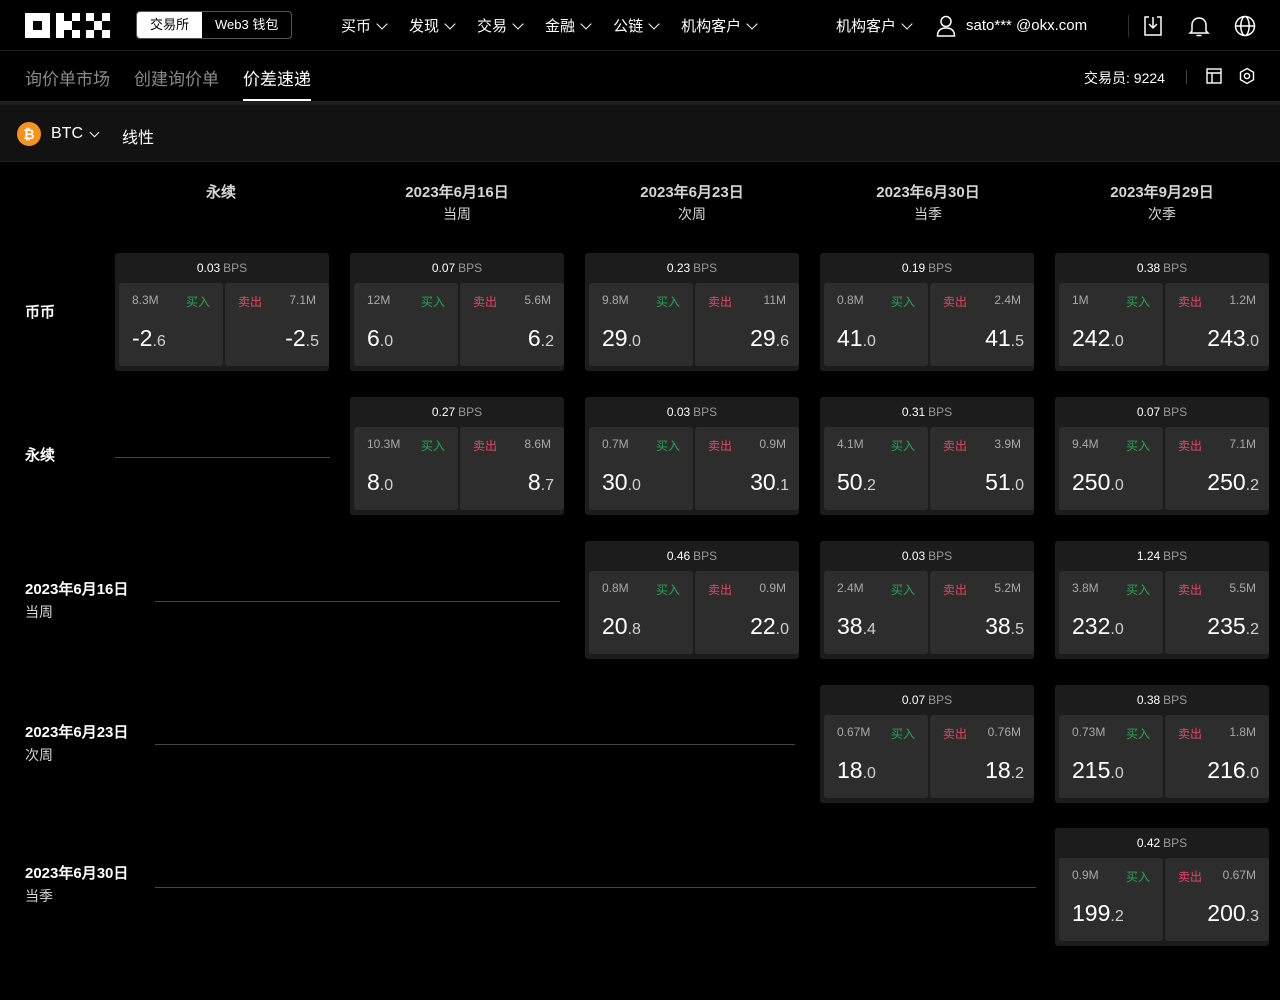 This screenshot has width=1280, height=1000. What do you see at coordinates (407, 338) in the screenshot?
I see `buy-price: 6.0` at bounding box center [407, 338].